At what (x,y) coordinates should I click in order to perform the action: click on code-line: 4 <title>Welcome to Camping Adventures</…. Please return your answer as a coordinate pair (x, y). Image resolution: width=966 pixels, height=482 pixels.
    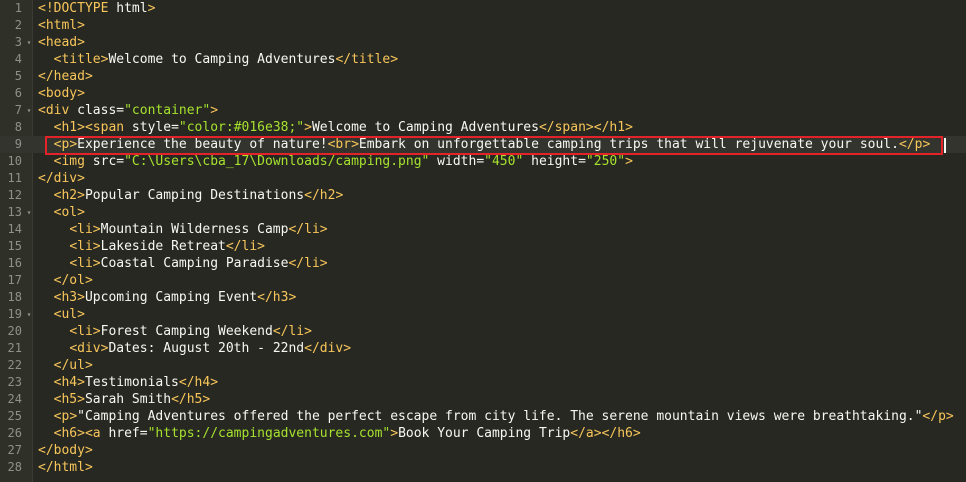
    Looking at the image, I should click on (483, 59).